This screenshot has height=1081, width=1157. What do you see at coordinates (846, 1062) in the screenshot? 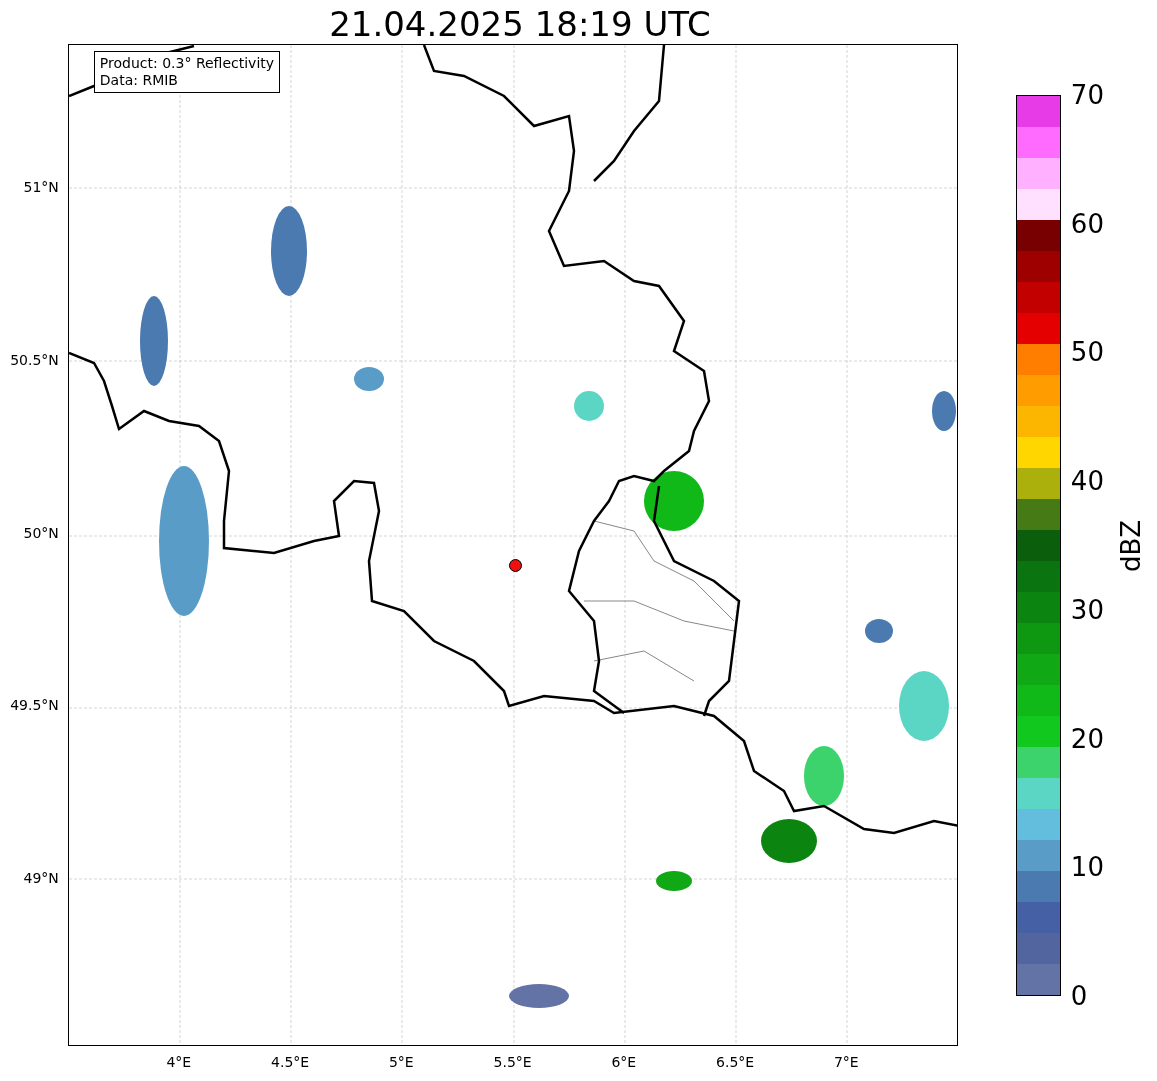
I see `longitude-label: 7°E` at bounding box center [846, 1062].